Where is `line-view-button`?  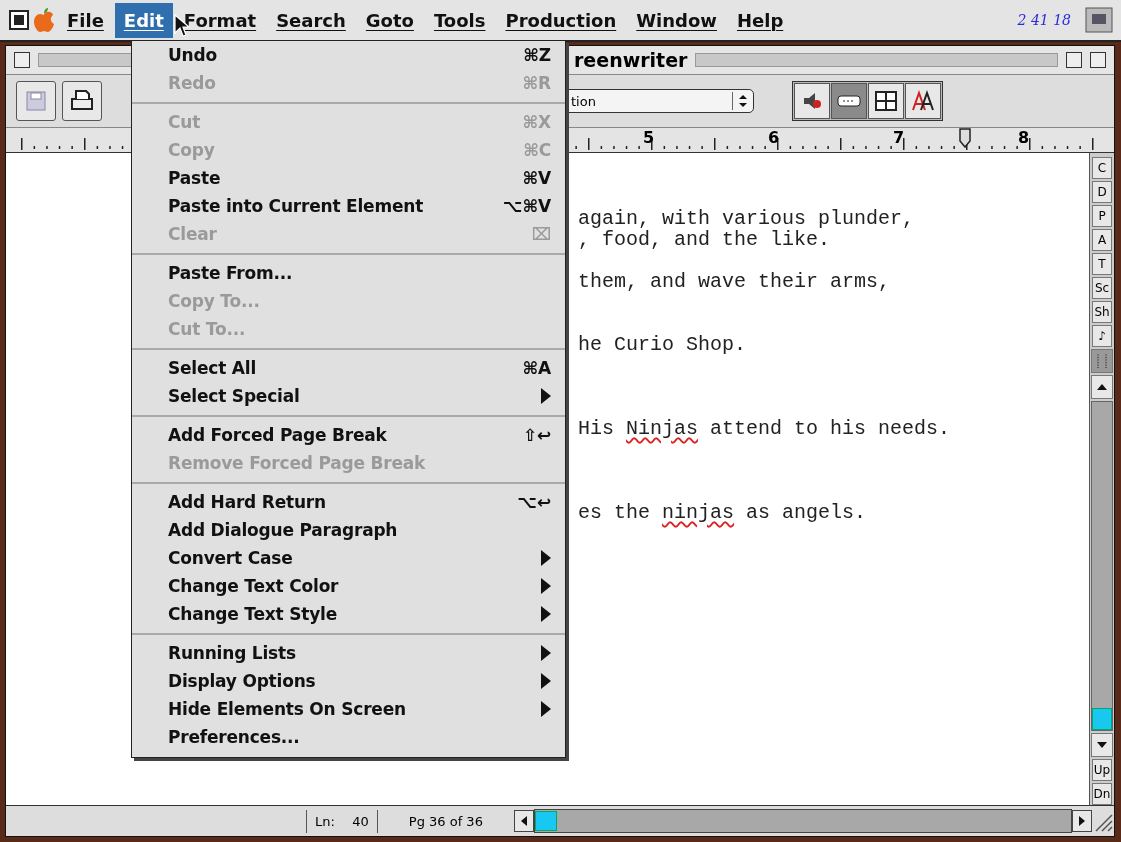
line-view-button is located at coordinates (849, 101).